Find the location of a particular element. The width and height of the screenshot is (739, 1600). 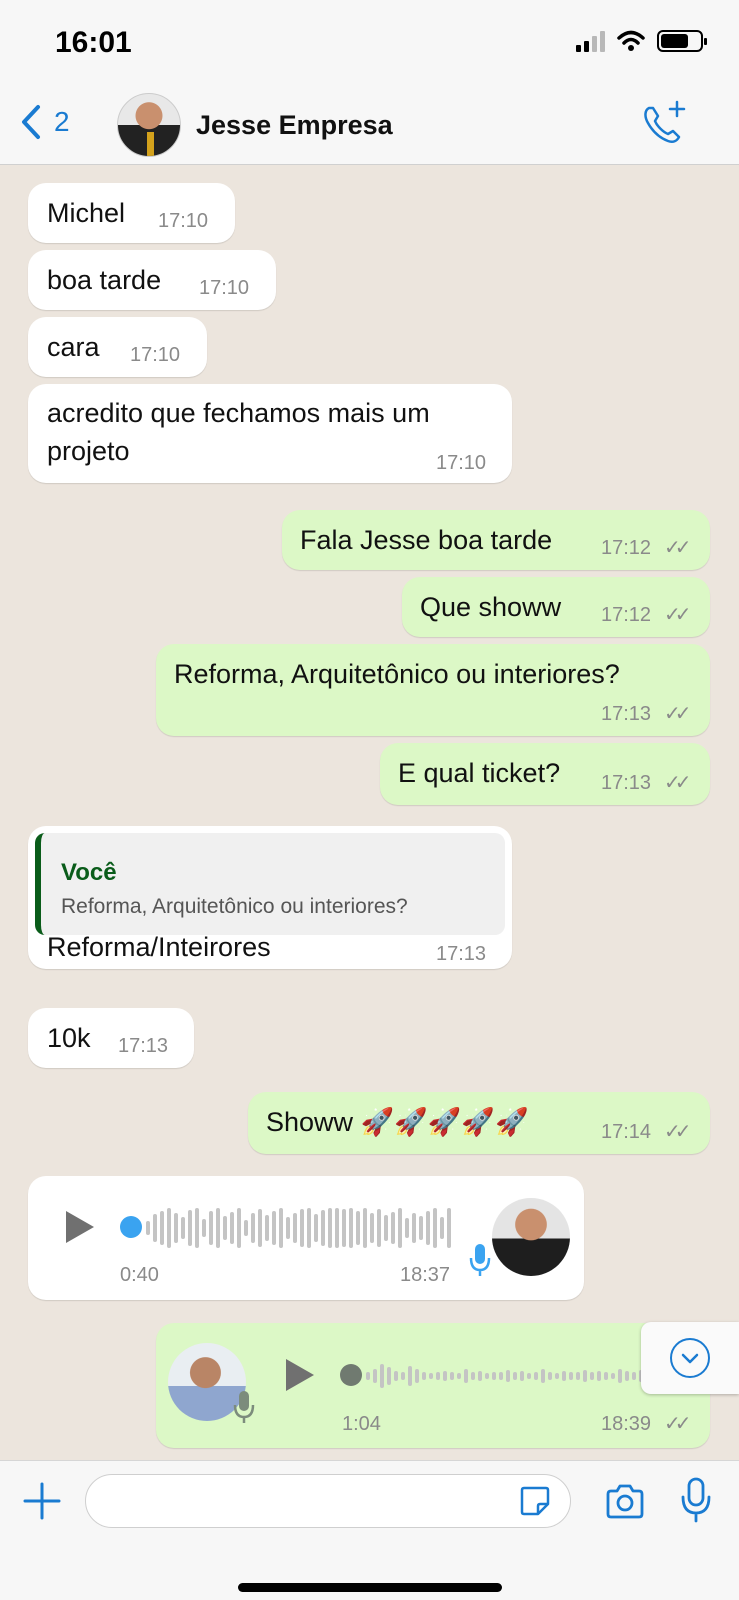

message-text: 10k is located at coordinates (69, 1038).